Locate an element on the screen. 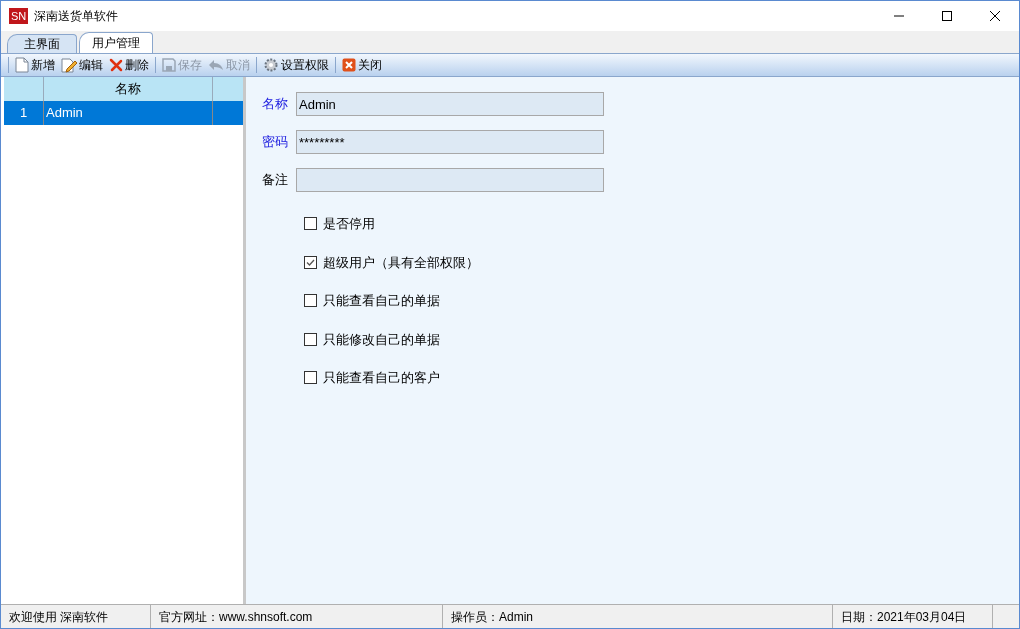 This screenshot has height=629, width=1020. checkbox-label: 只能修改自己的单据 is located at coordinates (381, 339).